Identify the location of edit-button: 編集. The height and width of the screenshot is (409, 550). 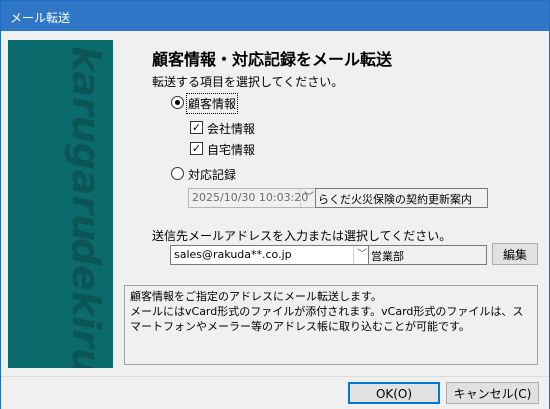
(515, 254).